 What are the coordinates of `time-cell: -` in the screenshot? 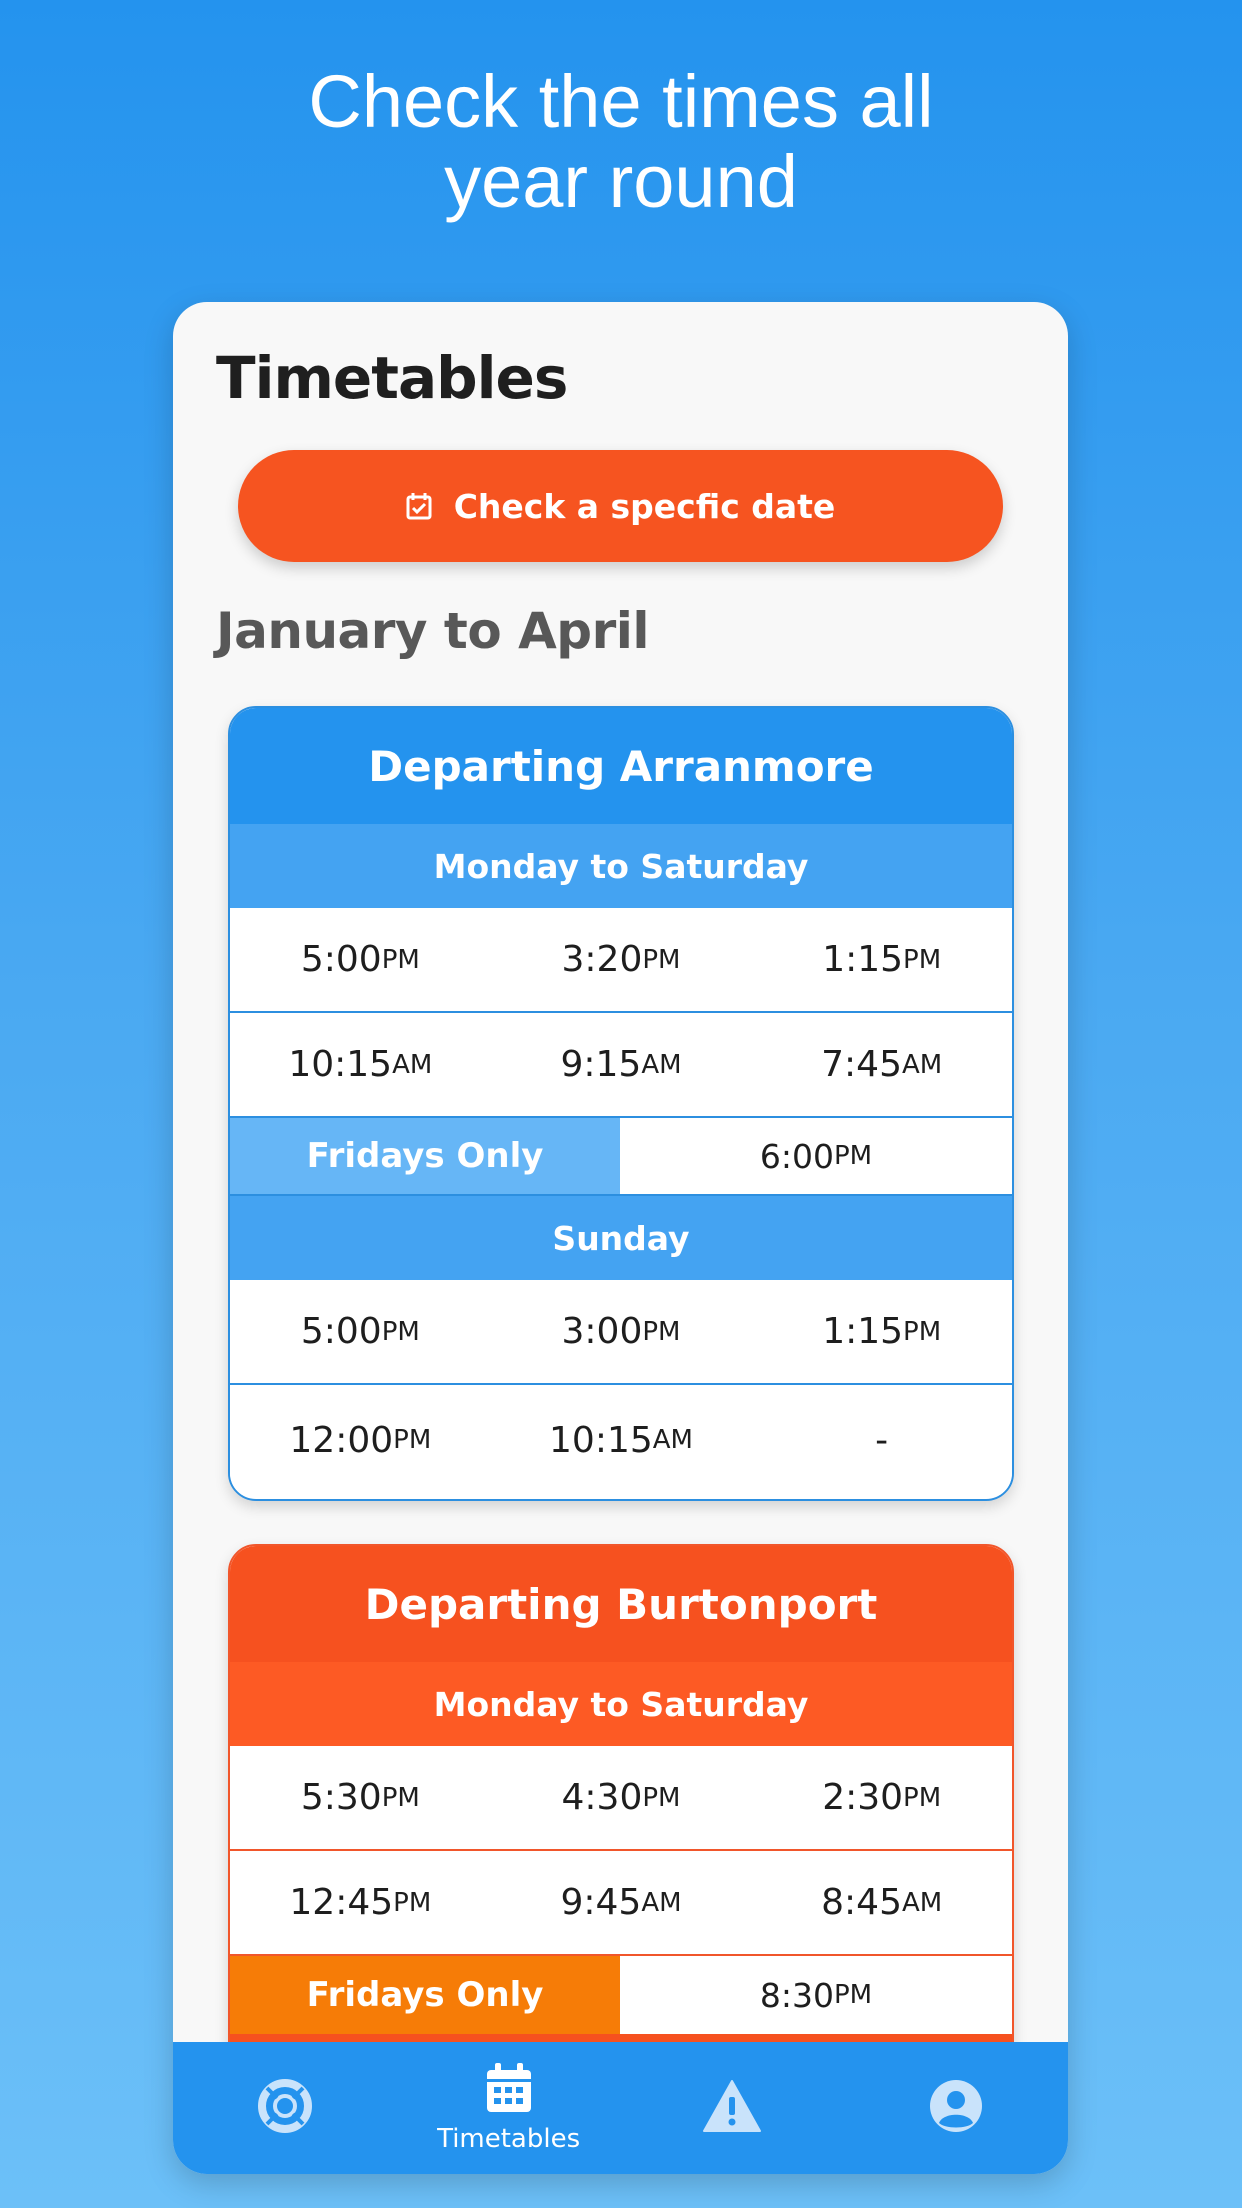 It's located at (882, 1440).